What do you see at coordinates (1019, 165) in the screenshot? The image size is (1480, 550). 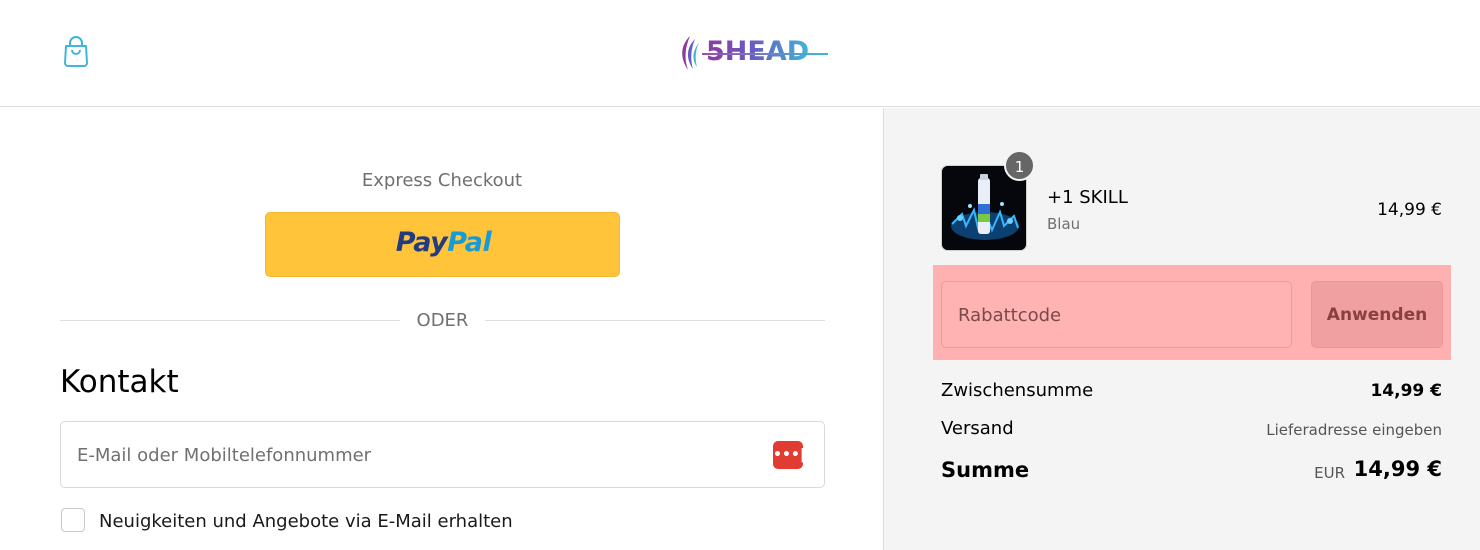 I see `quantity-badge: 1` at bounding box center [1019, 165].